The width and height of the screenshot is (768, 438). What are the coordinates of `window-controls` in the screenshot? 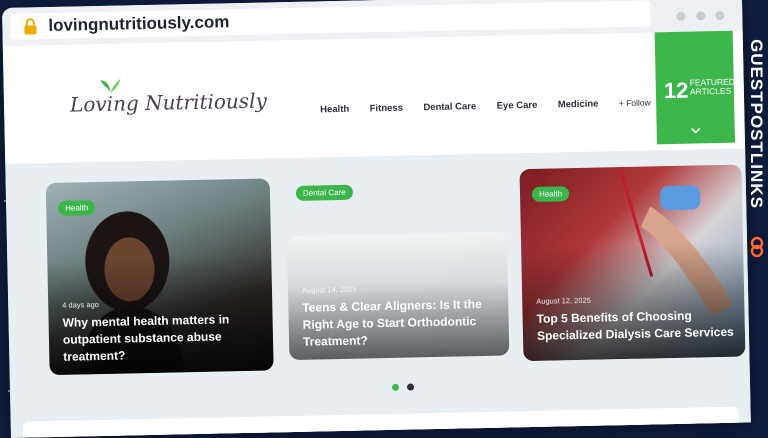 It's located at (697, 16).